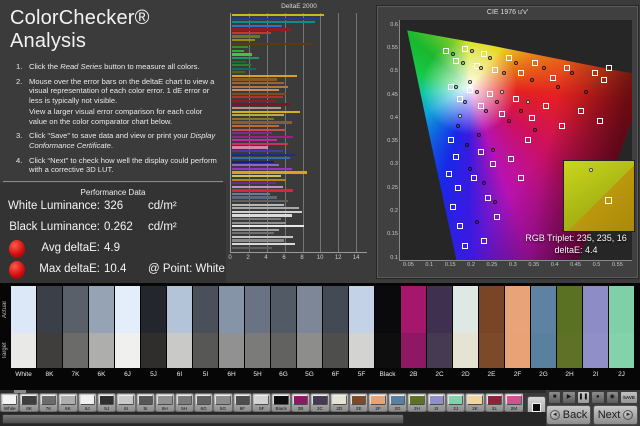 This screenshot has width=640, height=426. Describe the element at coordinates (595, 333) in the screenshot. I see `comparator-patch-2I: 2I` at that location.